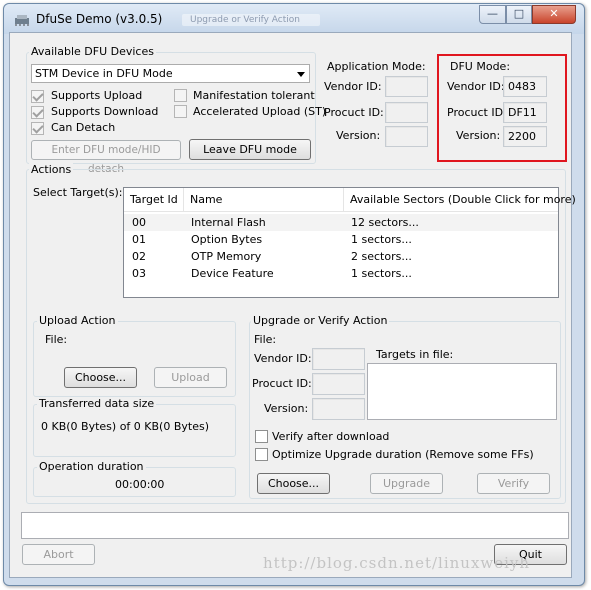 The height and width of the screenshot is (590, 591). I want to click on app-version-field, so click(406, 136).